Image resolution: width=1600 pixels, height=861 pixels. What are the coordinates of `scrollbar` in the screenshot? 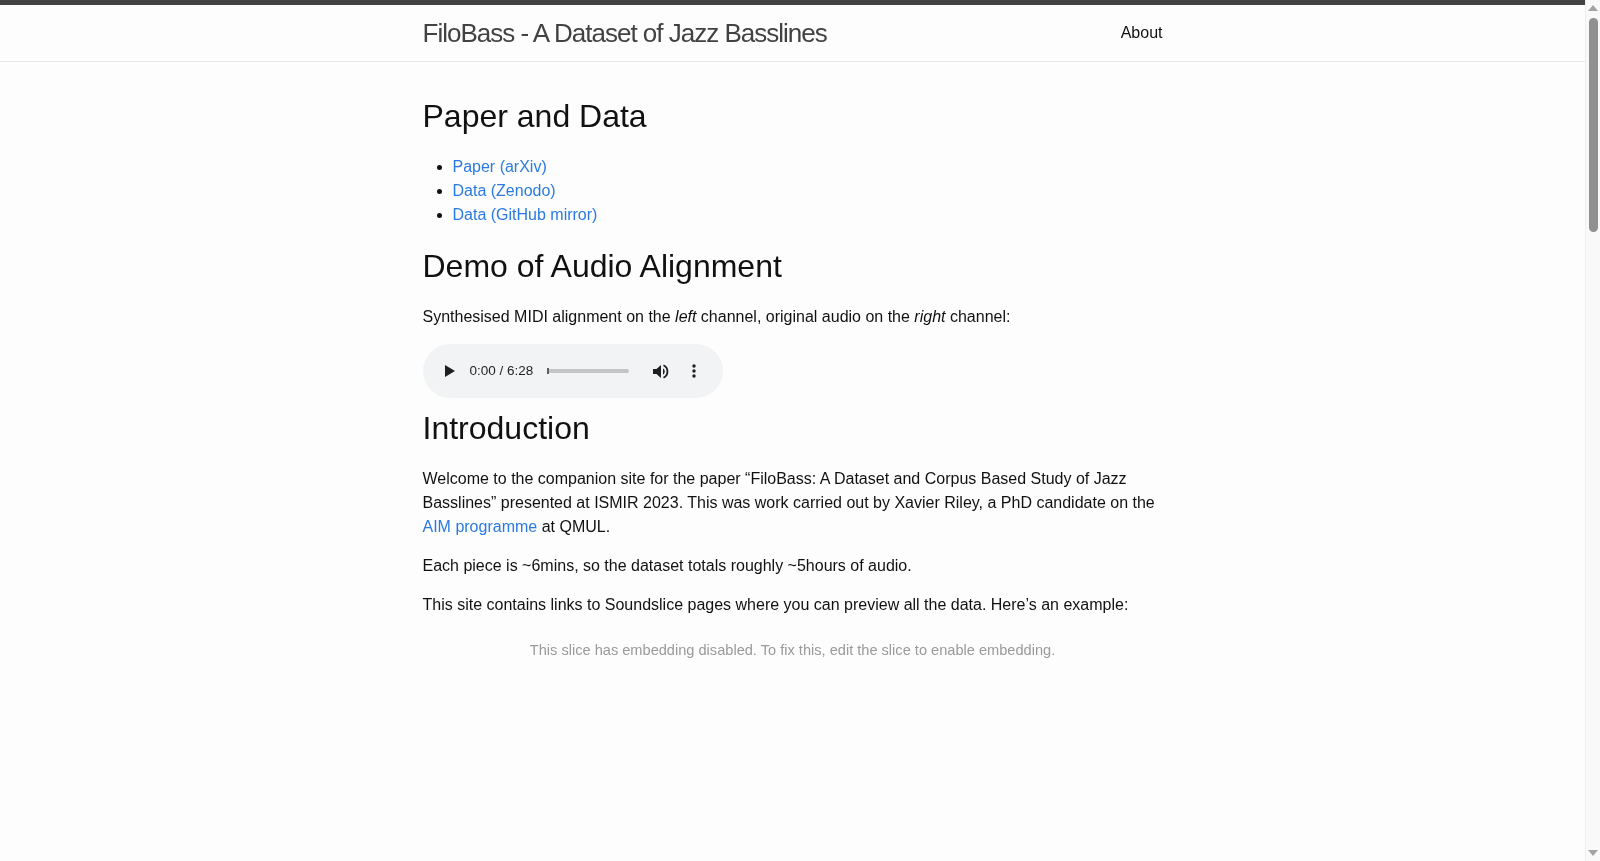 It's located at (1592, 430).